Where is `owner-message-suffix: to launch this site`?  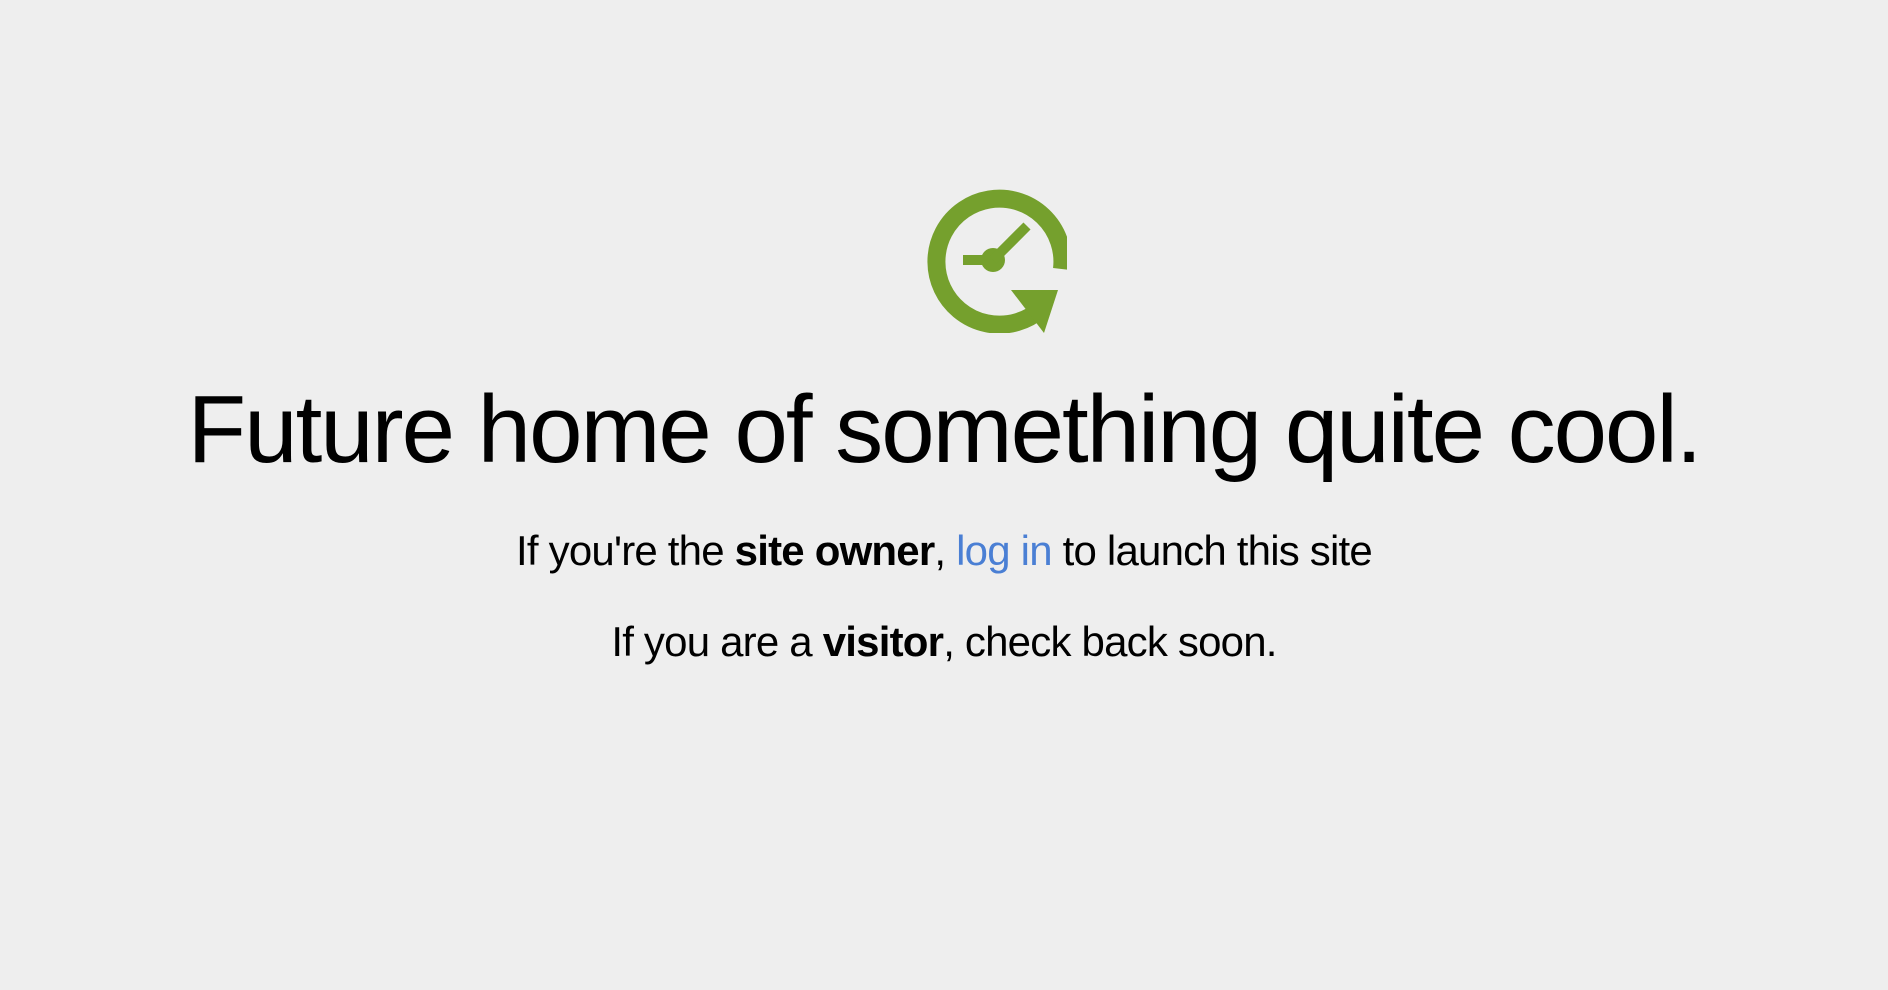
owner-message-suffix: to launch this site is located at coordinates (1212, 550).